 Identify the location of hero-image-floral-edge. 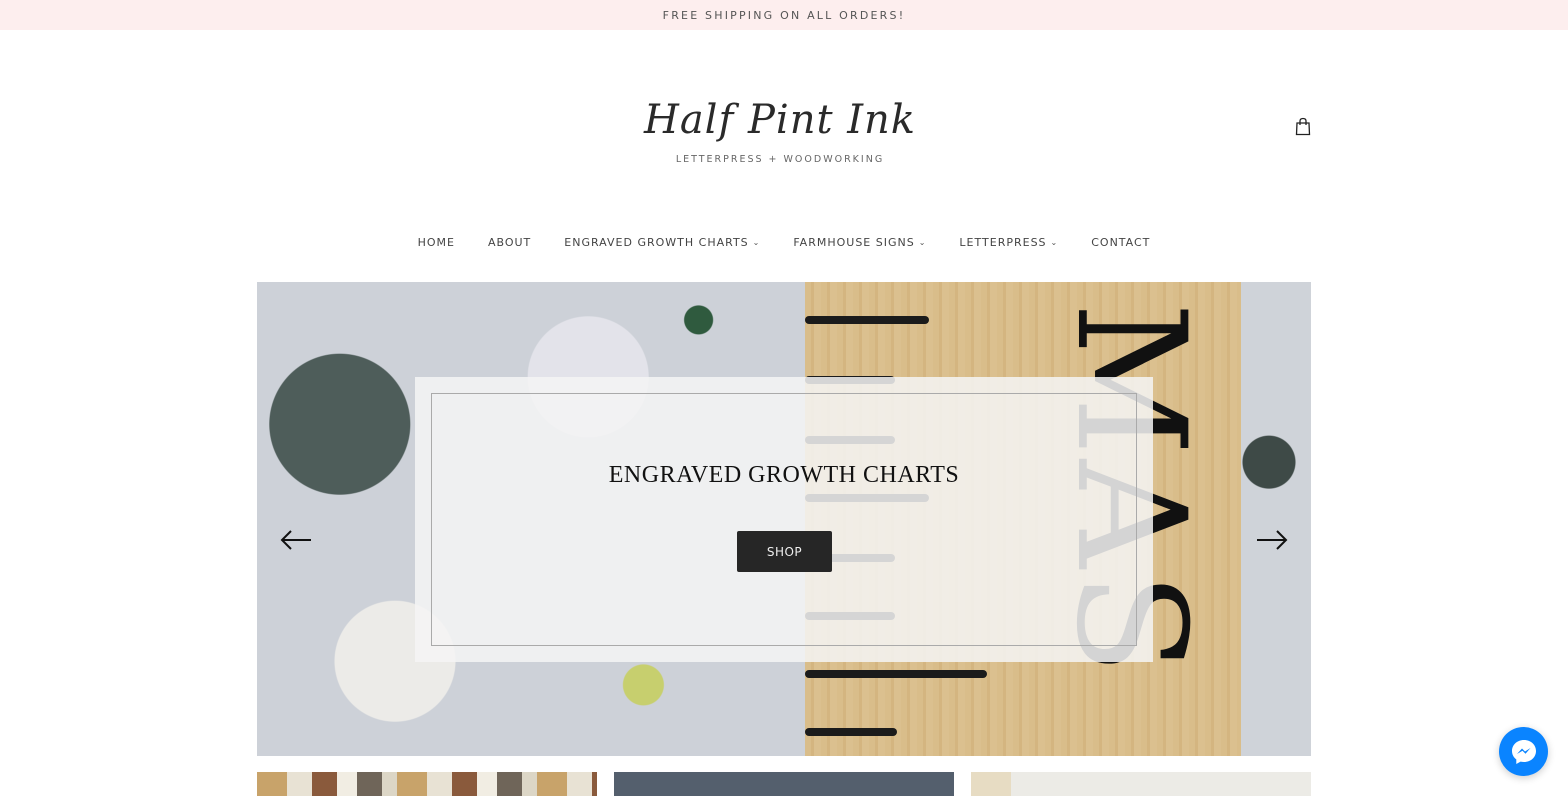
(1276, 519).